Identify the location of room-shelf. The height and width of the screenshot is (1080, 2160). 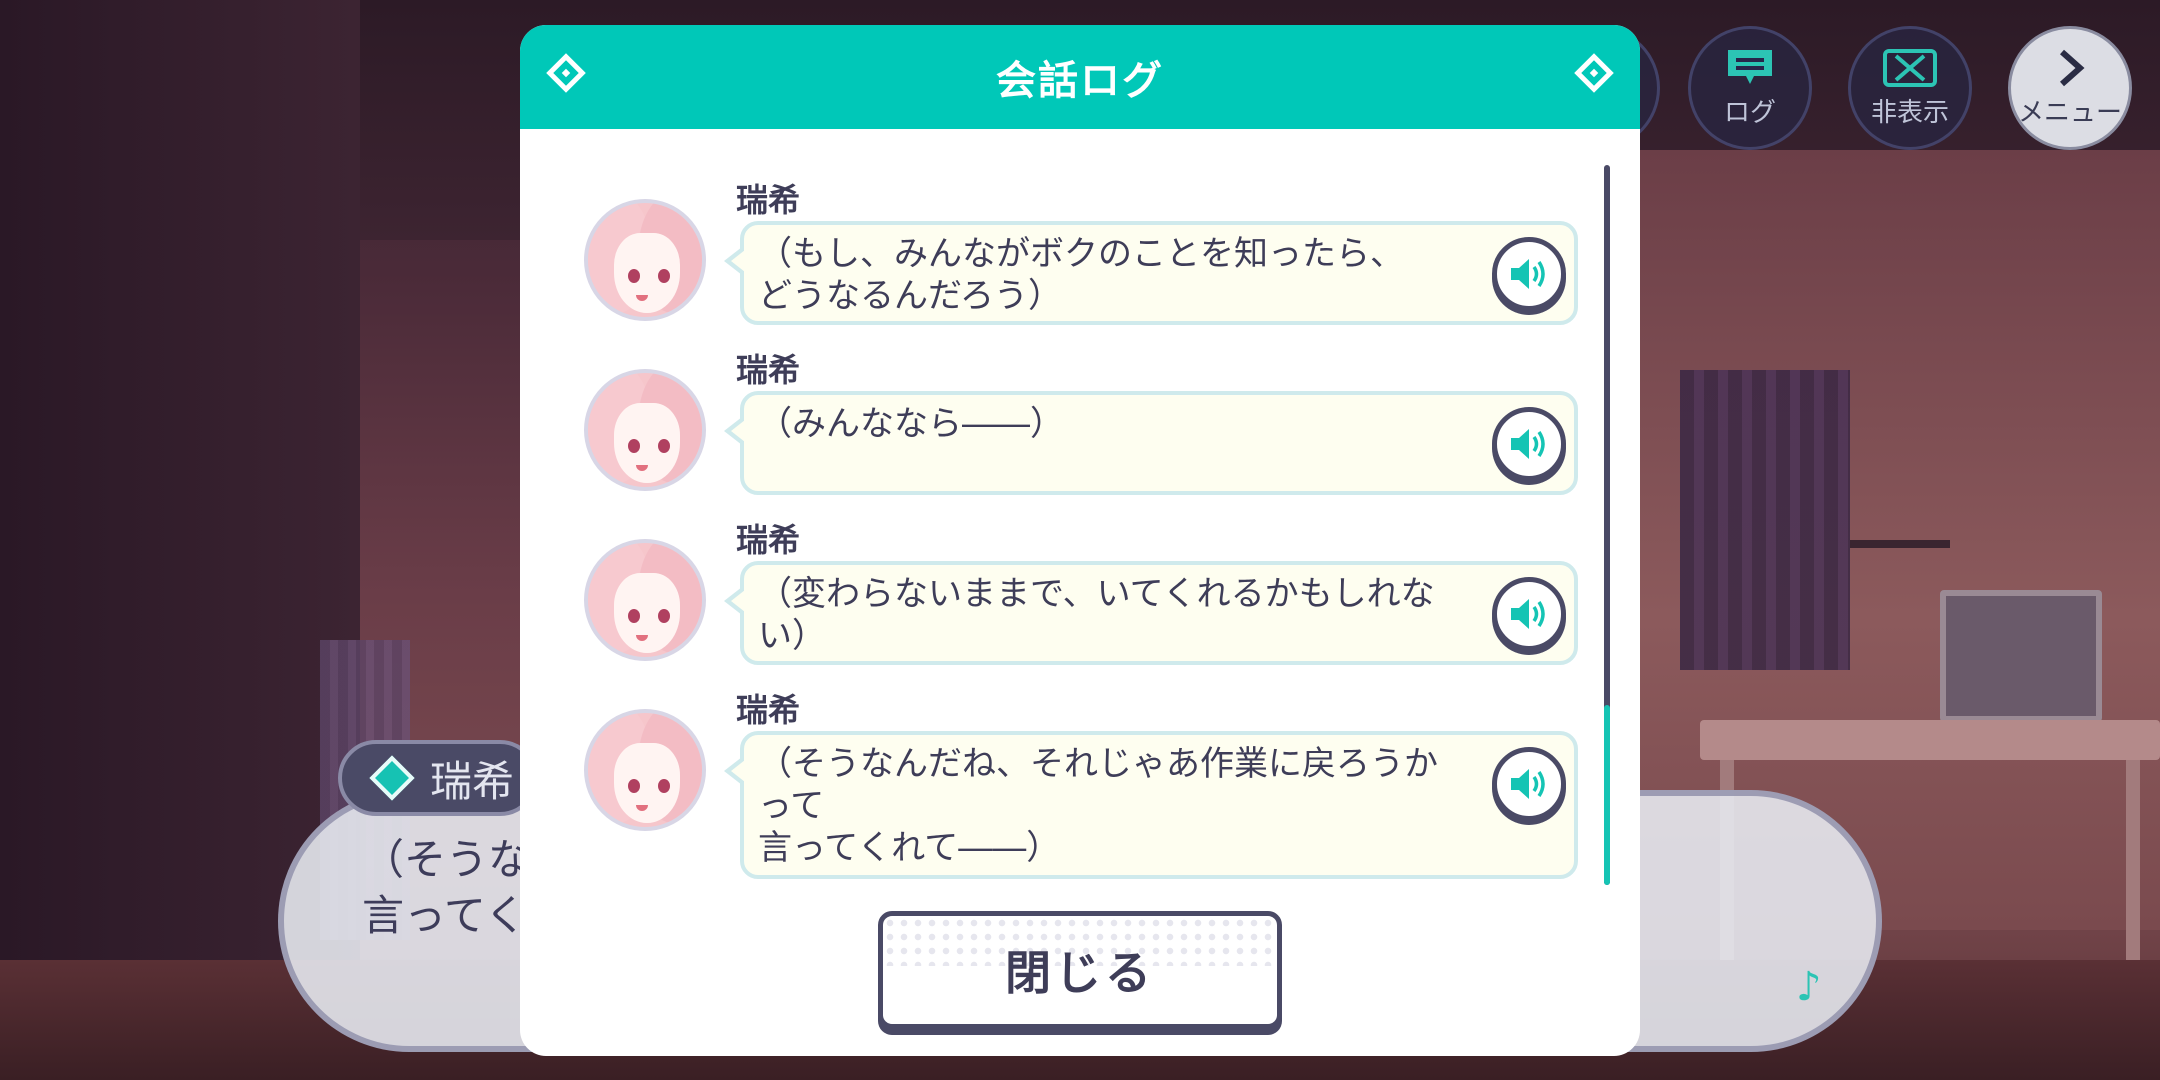
(1900, 544).